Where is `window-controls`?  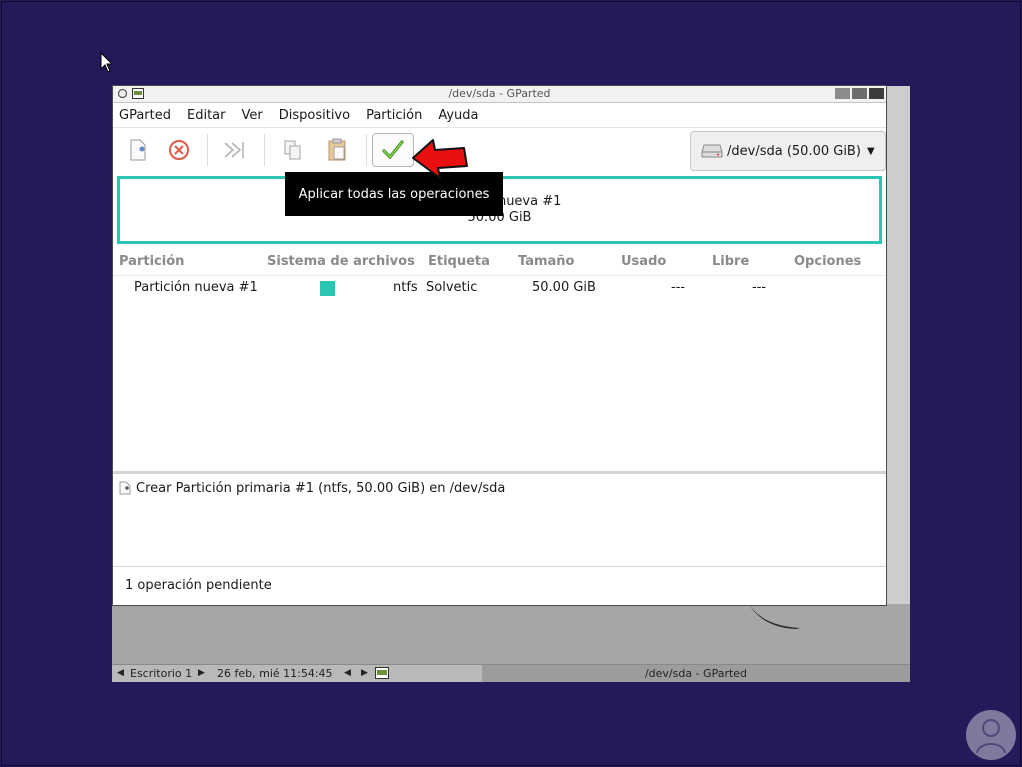
window-controls is located at coordinates (859, 93).